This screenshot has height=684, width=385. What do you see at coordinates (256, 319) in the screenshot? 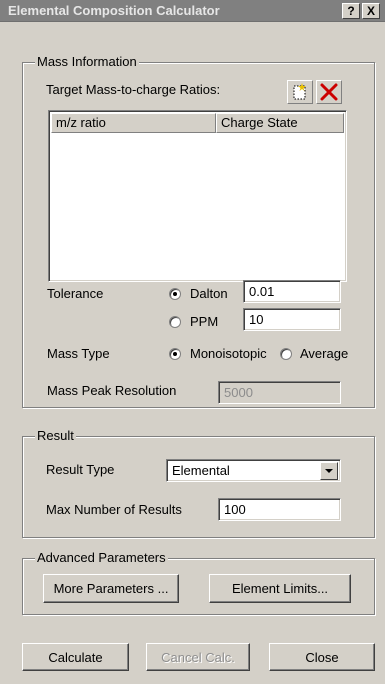
I see `ppm-tolerance-value: 10` at bounding box center [256, 319].